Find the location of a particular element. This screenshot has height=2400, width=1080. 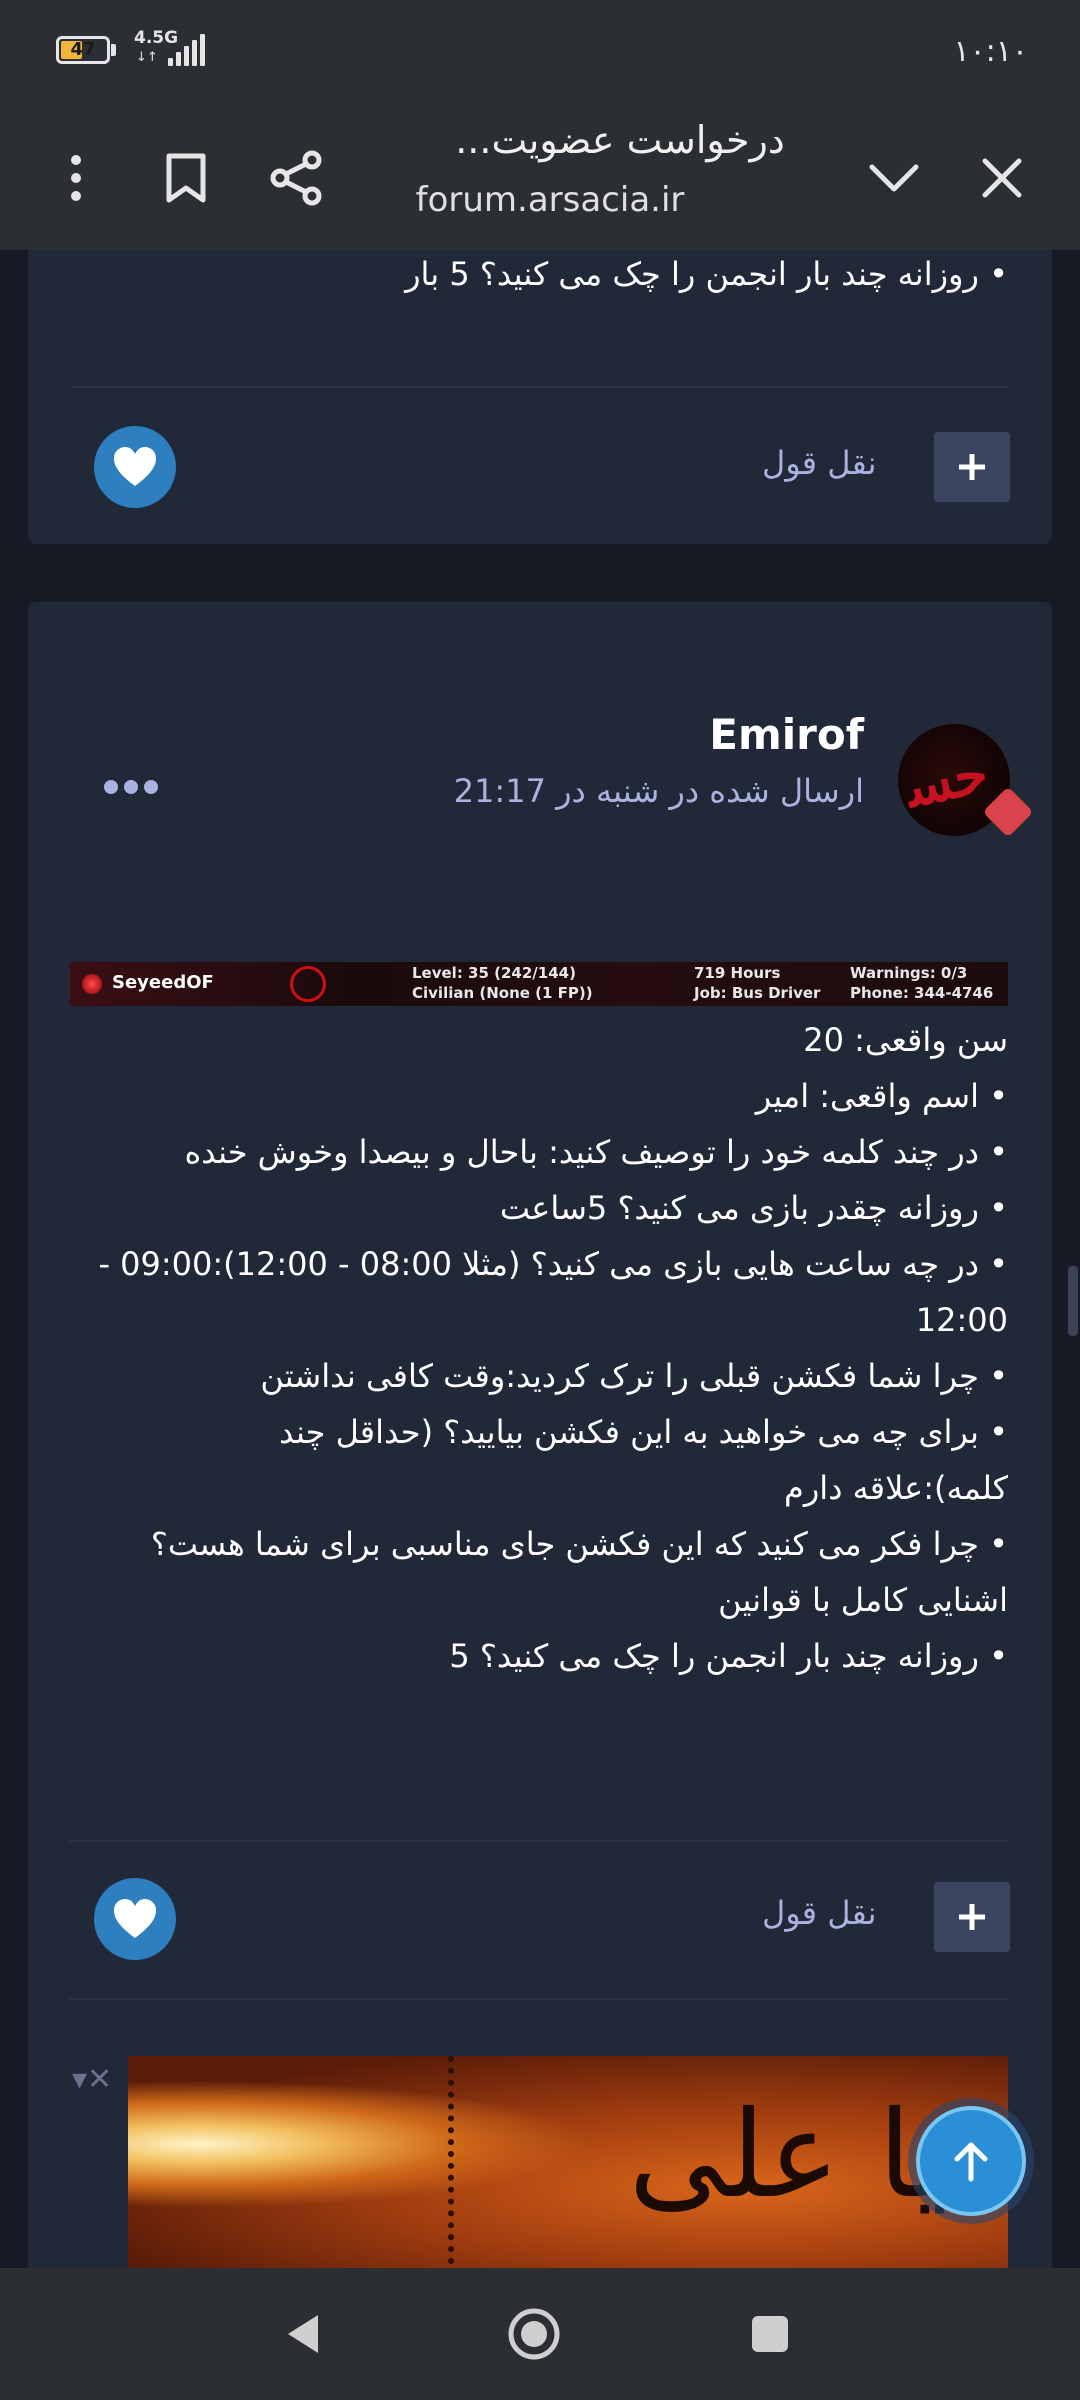

post-line: 12:00 is located at coordinates (961, 1320).